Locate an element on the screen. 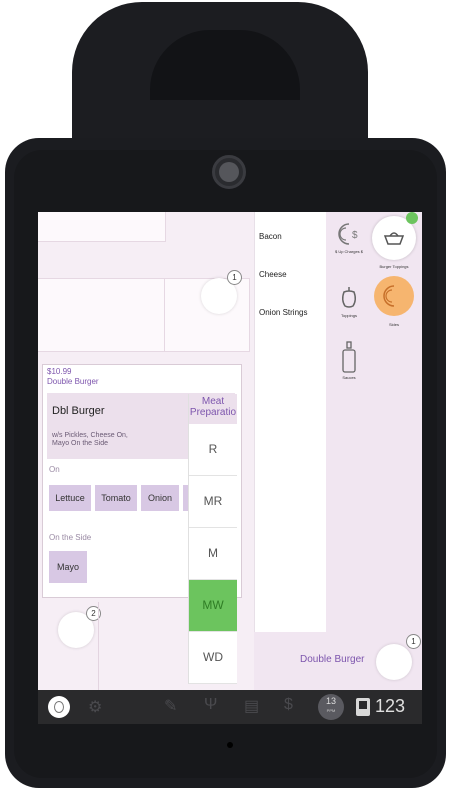 This screenshot has width=451, height=792. receipt-icon: ▤ is located at coordinates (251, 706).